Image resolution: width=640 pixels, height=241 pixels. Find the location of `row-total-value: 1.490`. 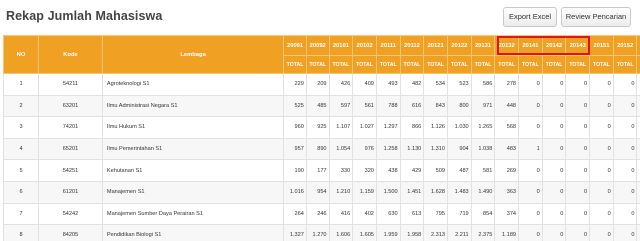

row-total-value: 1.490 is located at coordinates (483, 192).